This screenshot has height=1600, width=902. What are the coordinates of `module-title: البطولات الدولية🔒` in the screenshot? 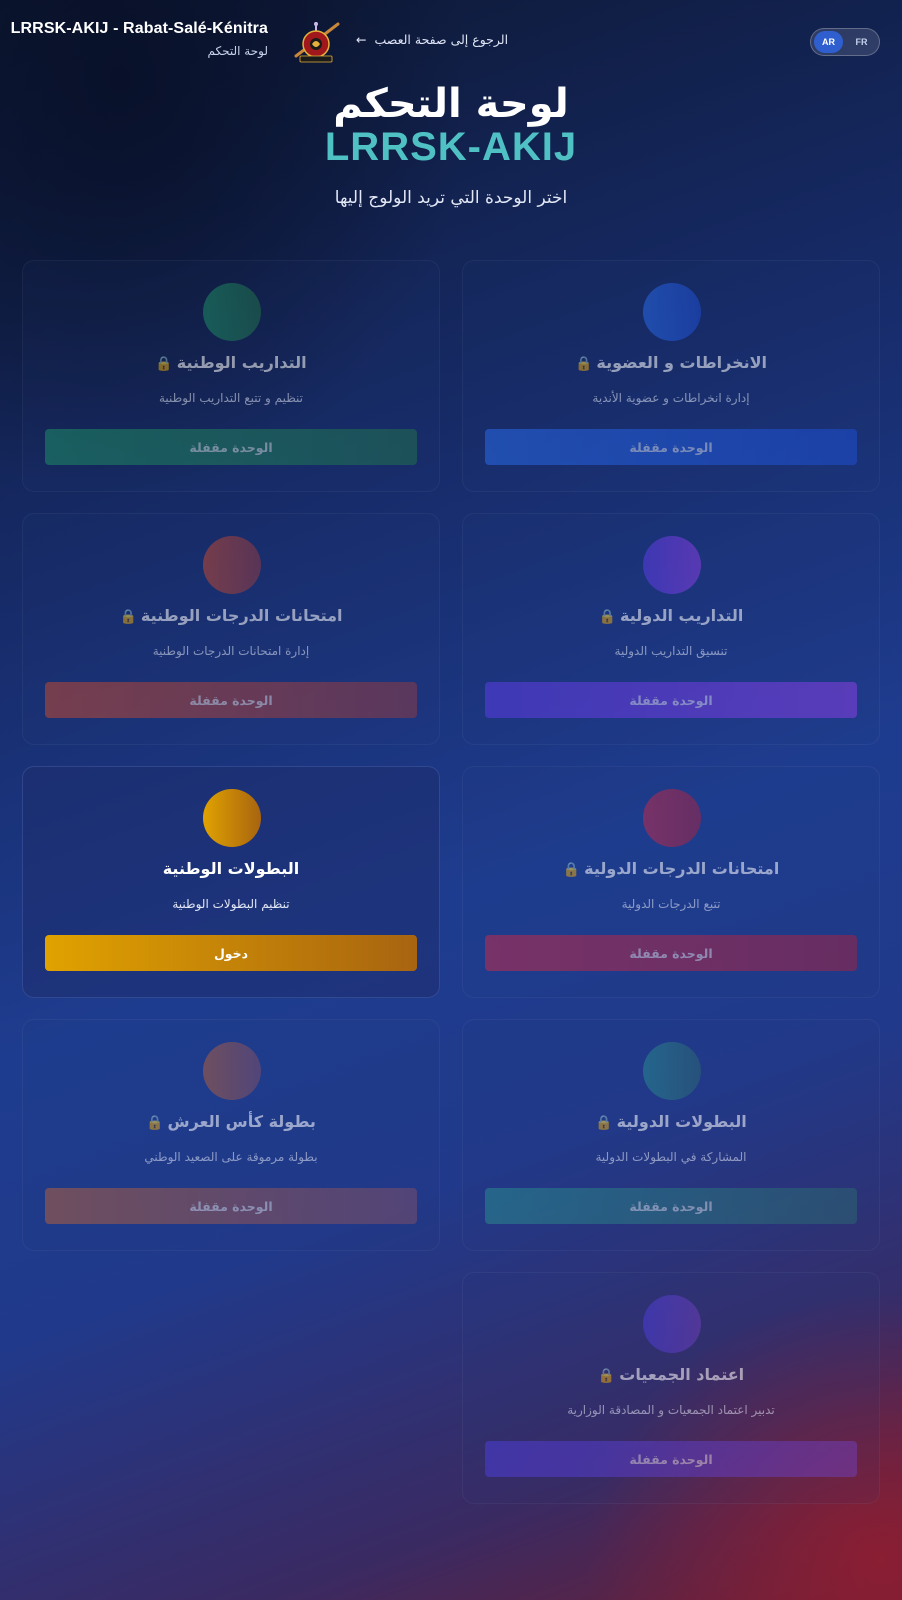 It's located at (671, 1121).